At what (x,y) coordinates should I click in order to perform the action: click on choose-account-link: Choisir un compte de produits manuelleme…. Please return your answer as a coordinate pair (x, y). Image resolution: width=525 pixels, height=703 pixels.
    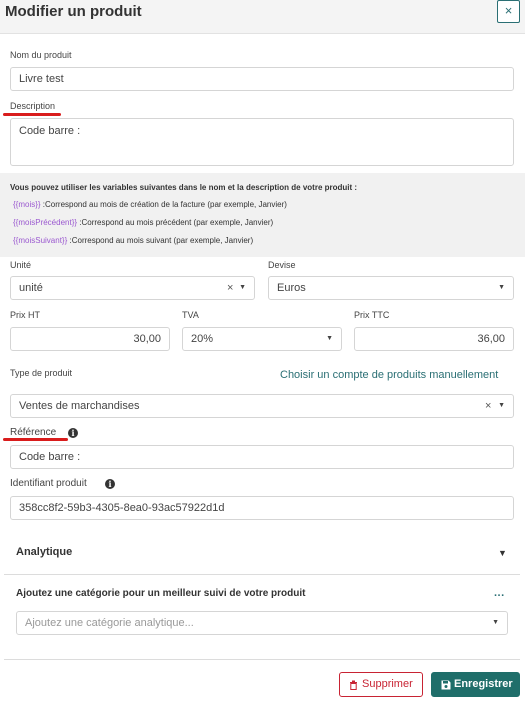
    Looking at the image, I should click on (389, 375).